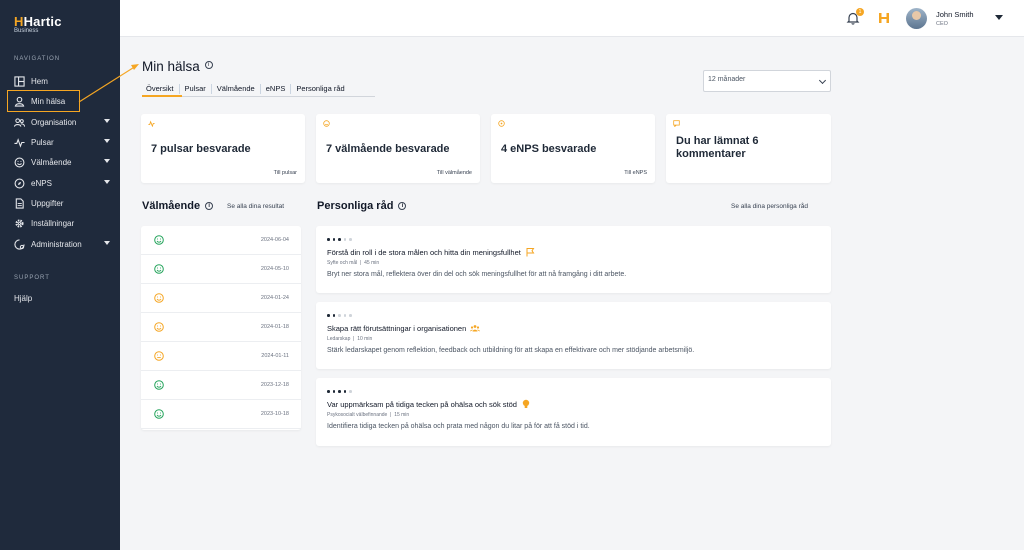 The width and height of the screenshot is (1024, 550). Describe the element at coordinates (32, 278) in the screenshot. I see `support-heading: SUPPORT` at that location.